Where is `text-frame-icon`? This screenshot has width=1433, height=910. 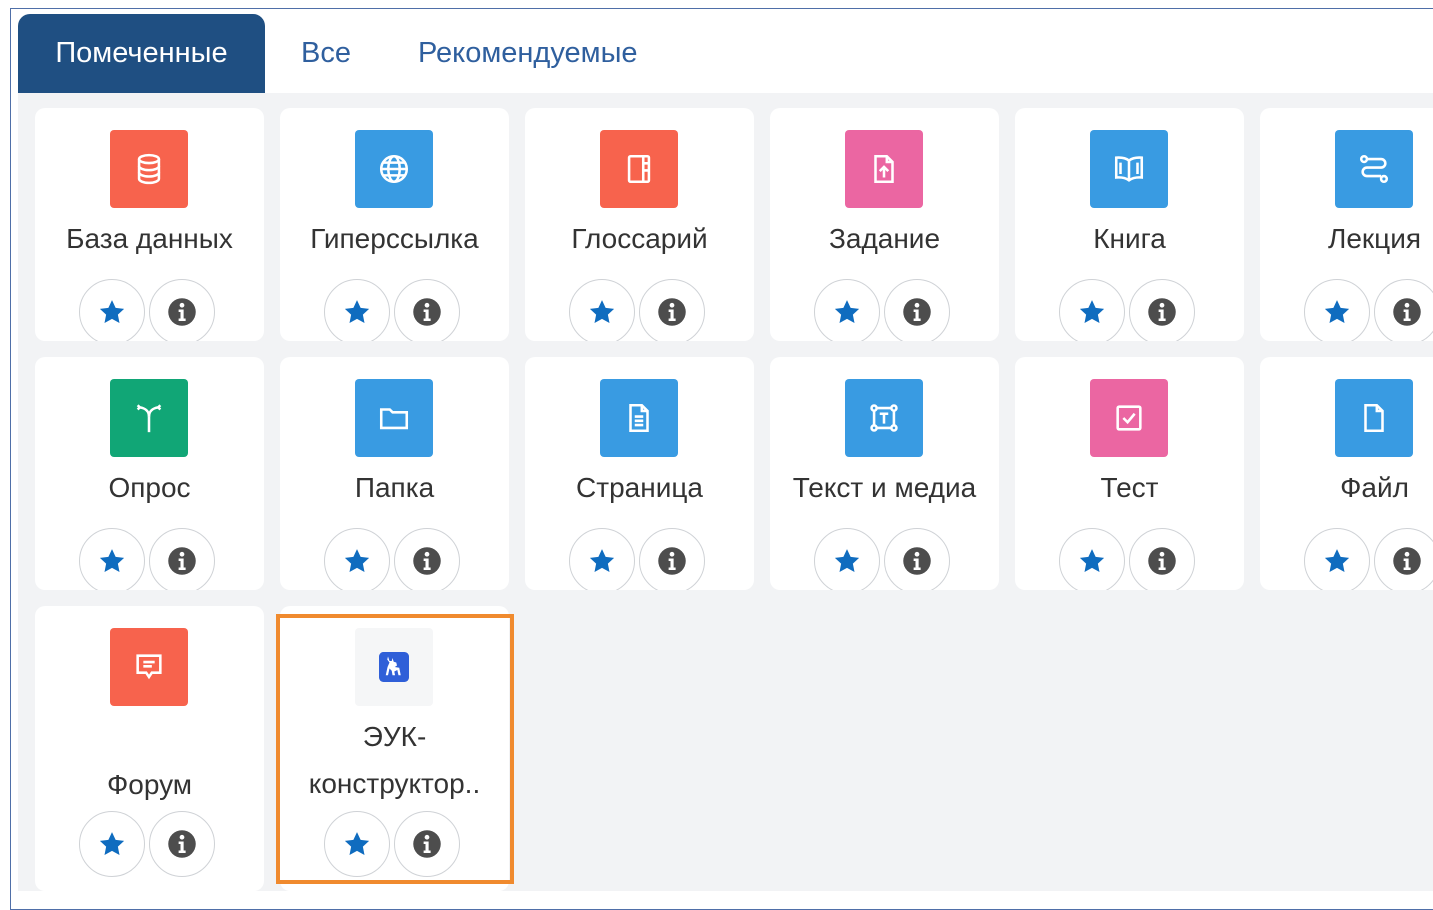
text-frame-icon is located at coordinates (884, 418).